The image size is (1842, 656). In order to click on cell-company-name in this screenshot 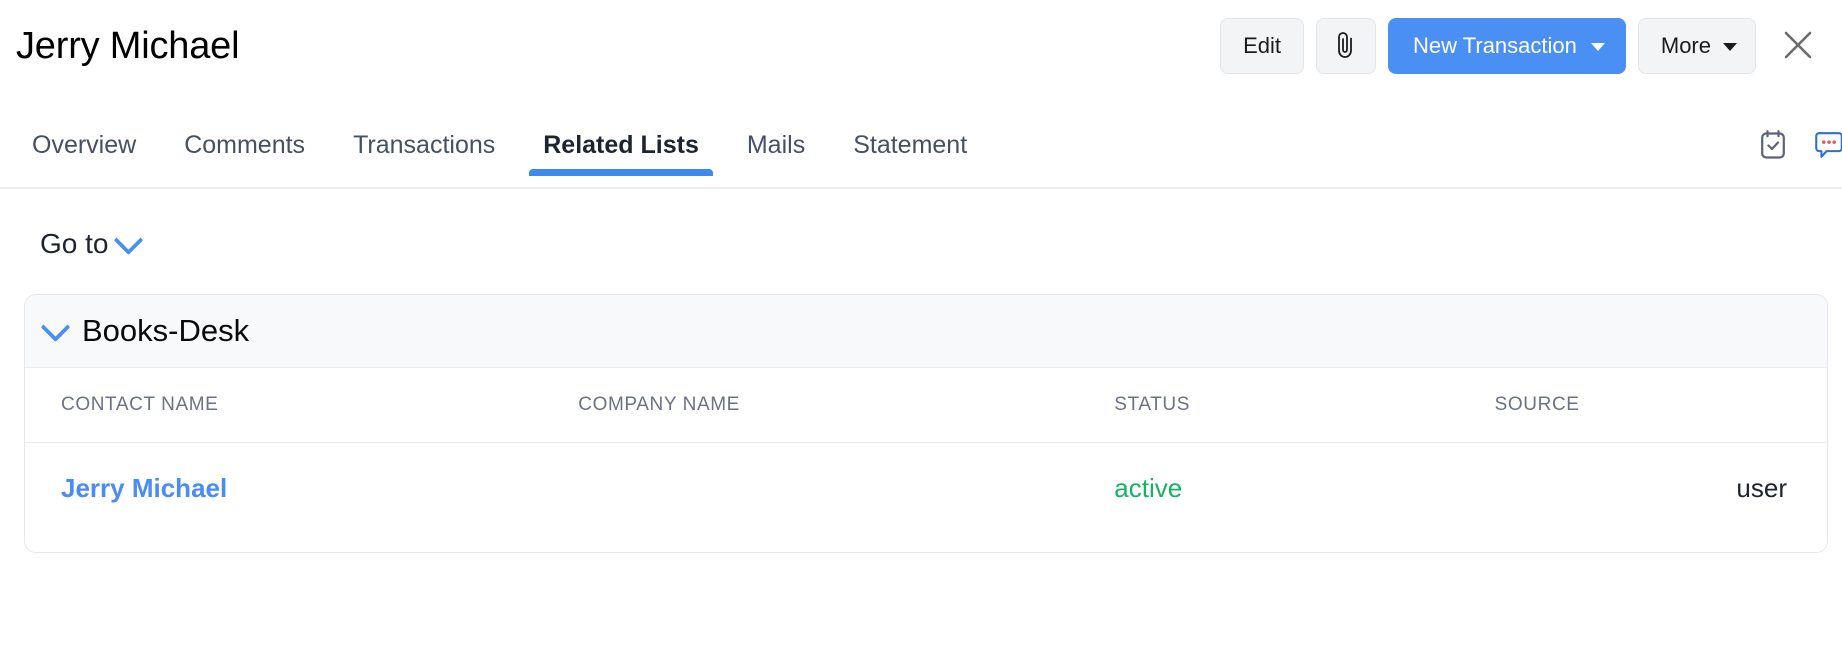, I will do `click(846, 497)`.